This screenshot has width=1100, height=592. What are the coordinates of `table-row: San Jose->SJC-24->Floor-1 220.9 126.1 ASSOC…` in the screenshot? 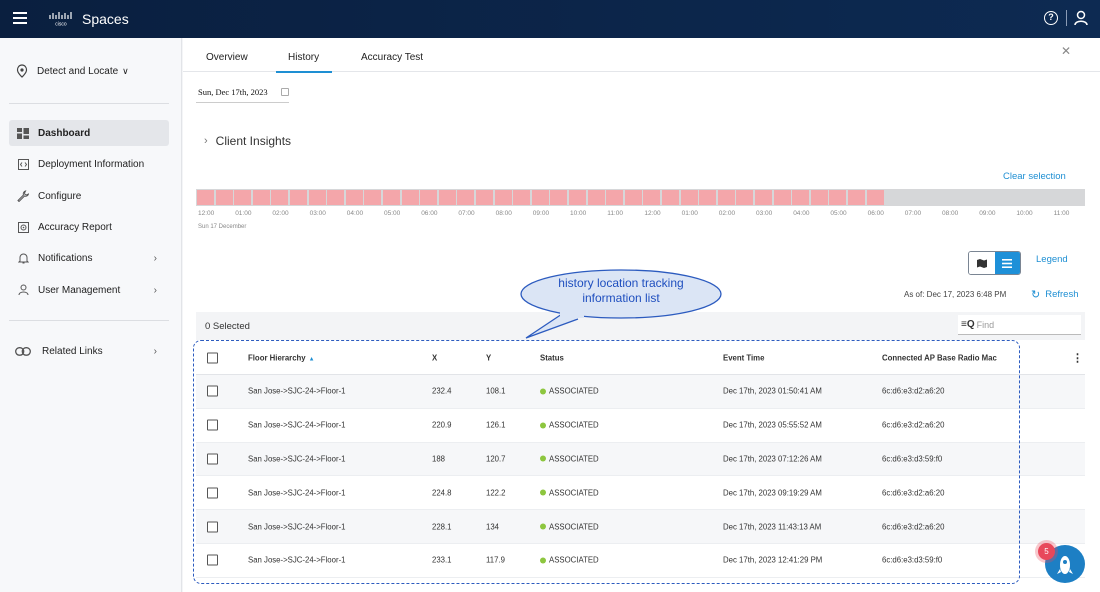 It's located at (640, 426).